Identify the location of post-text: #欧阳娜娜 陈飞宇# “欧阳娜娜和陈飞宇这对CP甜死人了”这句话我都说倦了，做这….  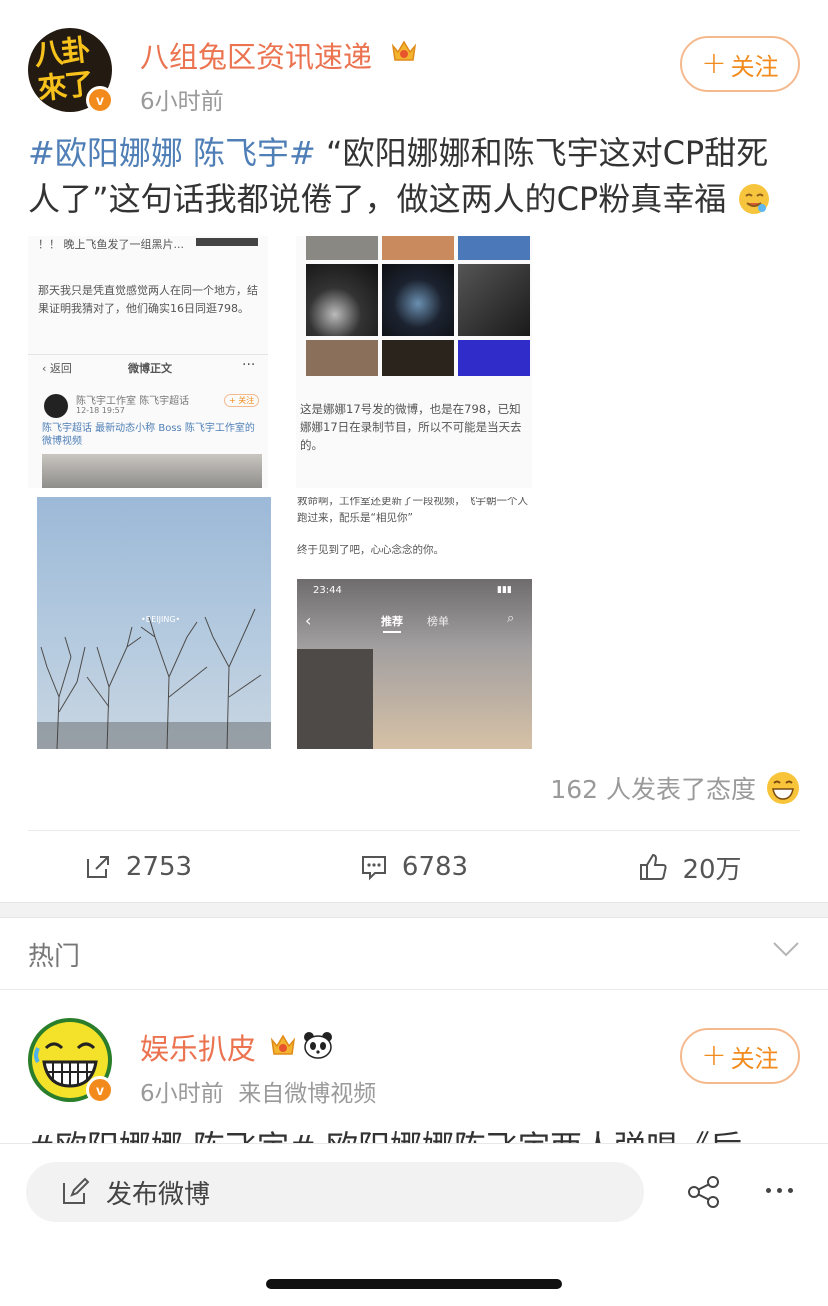
(414, 176).